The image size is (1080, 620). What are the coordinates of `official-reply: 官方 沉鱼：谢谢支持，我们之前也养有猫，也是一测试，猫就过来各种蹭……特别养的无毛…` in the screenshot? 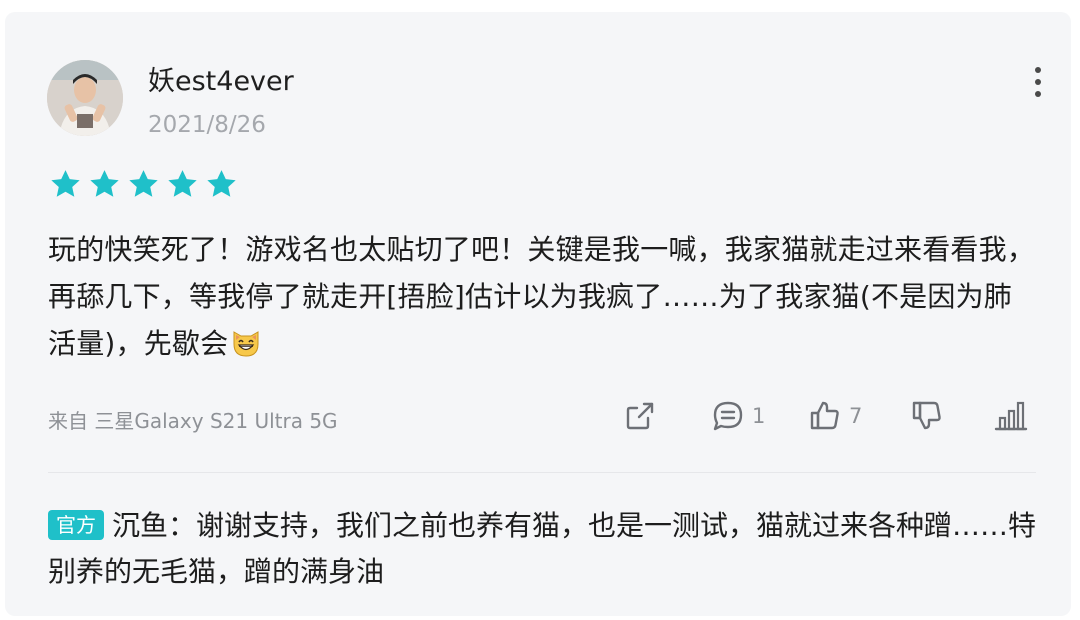 It's located at (543, 549).